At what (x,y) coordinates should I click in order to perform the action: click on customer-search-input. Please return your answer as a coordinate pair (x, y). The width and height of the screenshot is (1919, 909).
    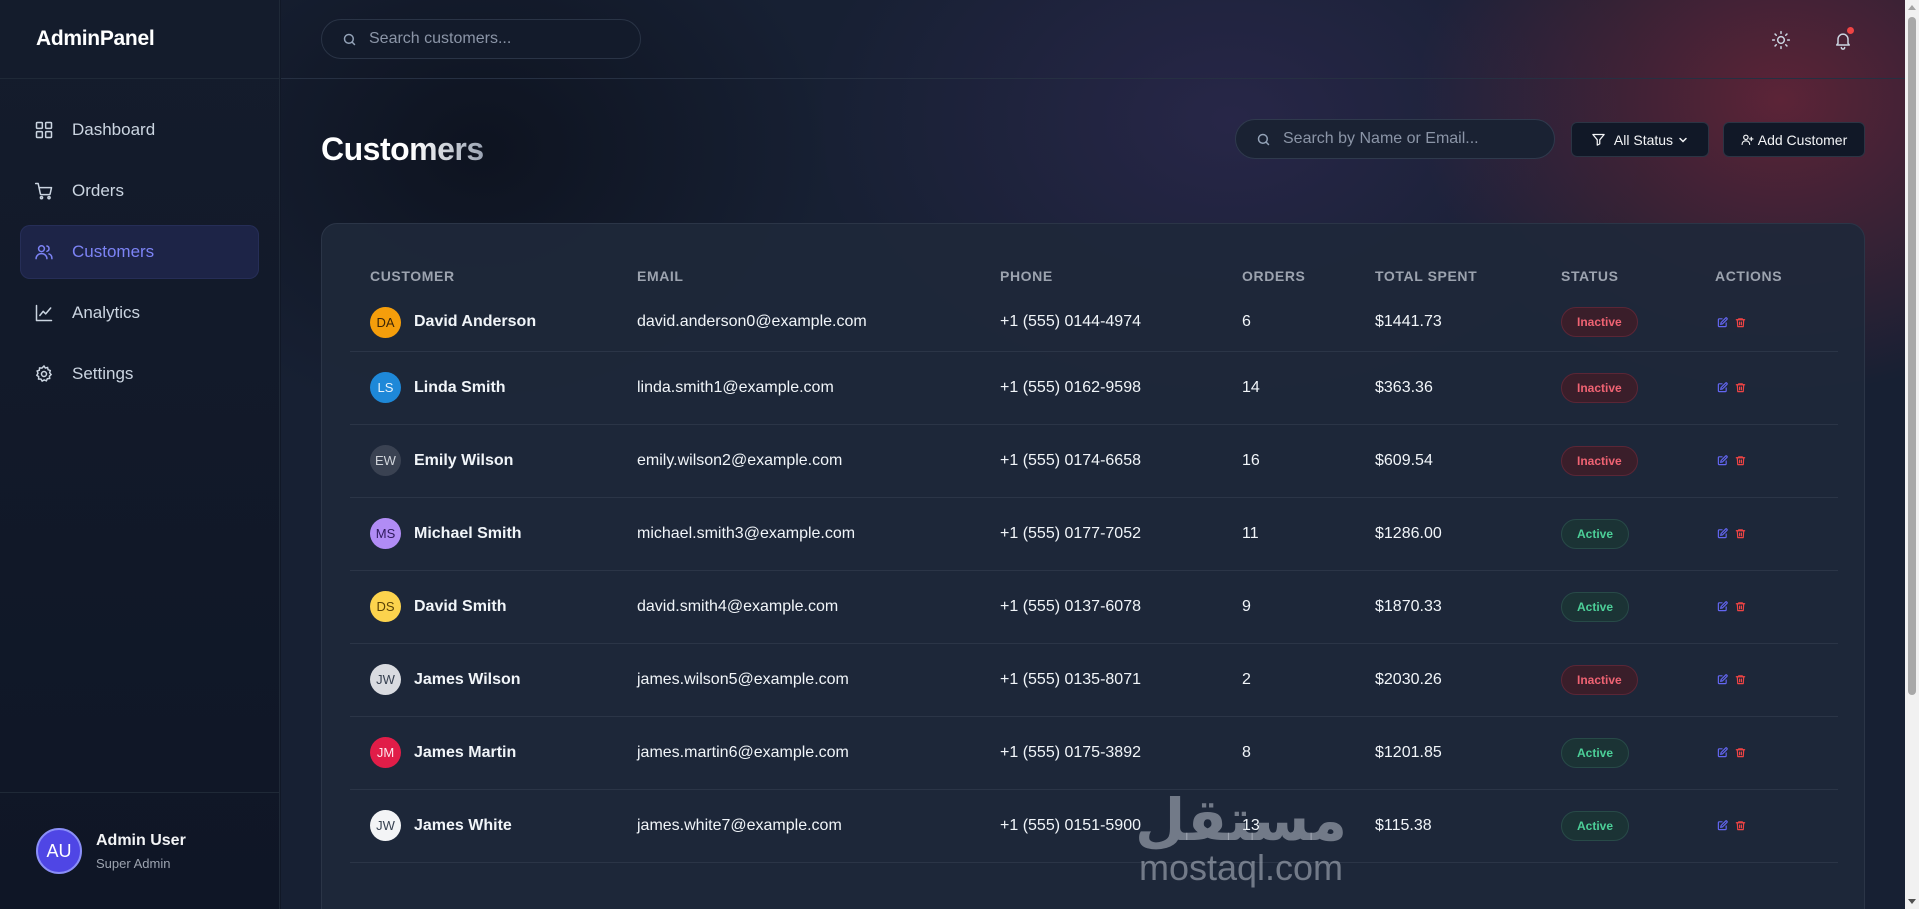
    Looking at the image, I should click on (1403, 139).